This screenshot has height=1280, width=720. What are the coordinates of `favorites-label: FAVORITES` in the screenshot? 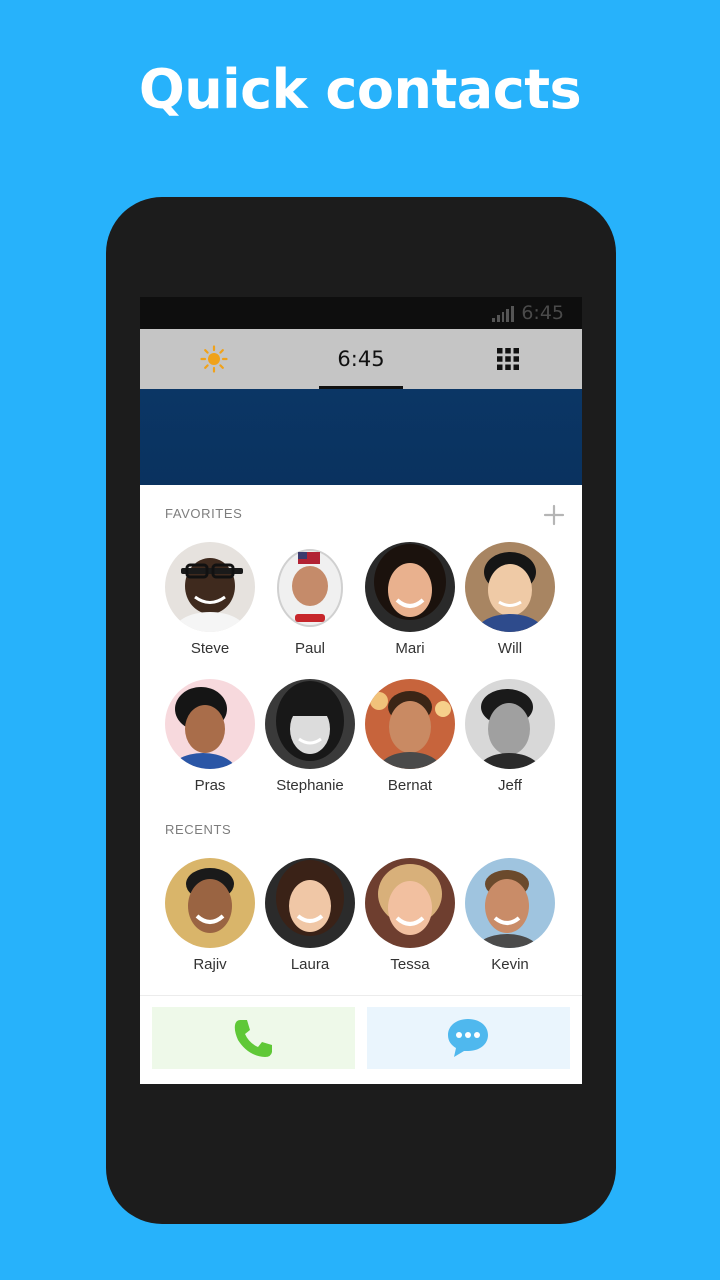 It's located at (204, 513).